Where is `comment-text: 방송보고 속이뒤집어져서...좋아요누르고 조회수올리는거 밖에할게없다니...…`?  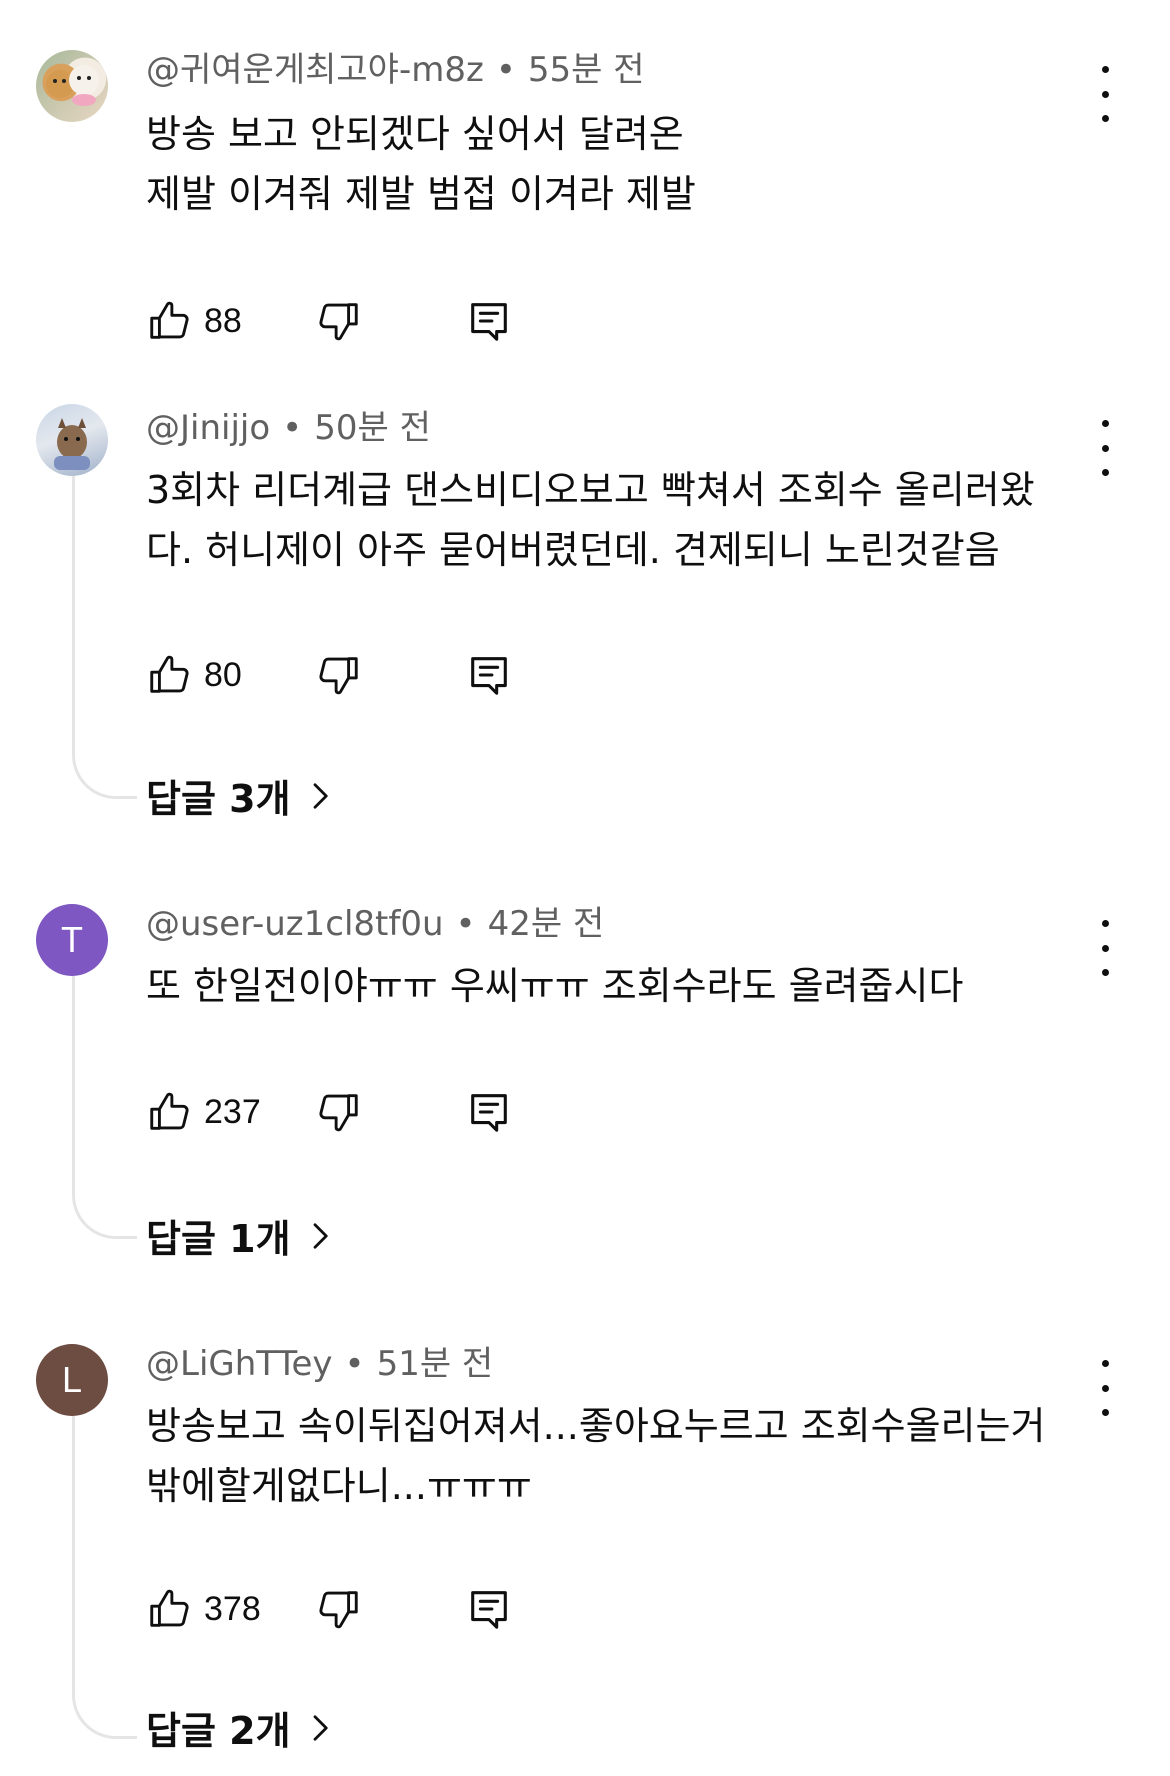
comment-text: 방송보고 속이뒤집어져서...좋아요누르고 조회수올리는거 밖에할게없다니...… is located at coordinates (626, 1456).